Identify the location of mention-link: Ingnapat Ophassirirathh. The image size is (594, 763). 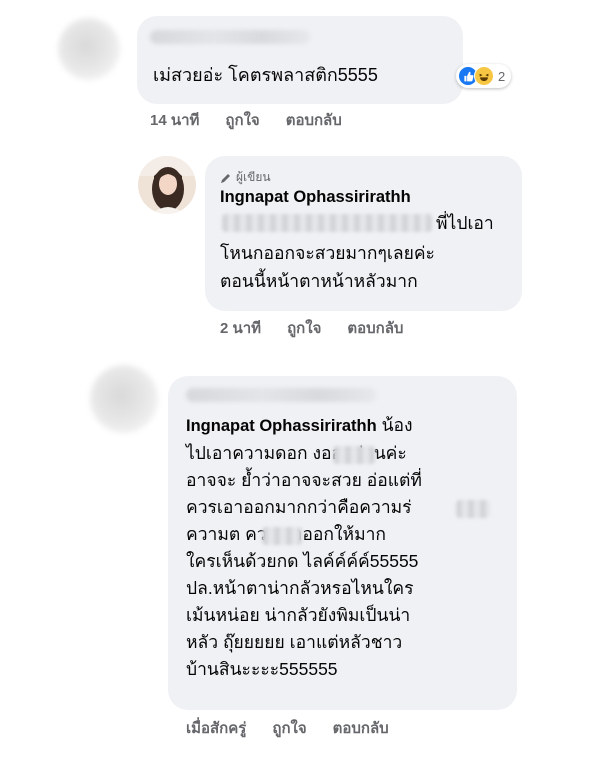
(281, 426).